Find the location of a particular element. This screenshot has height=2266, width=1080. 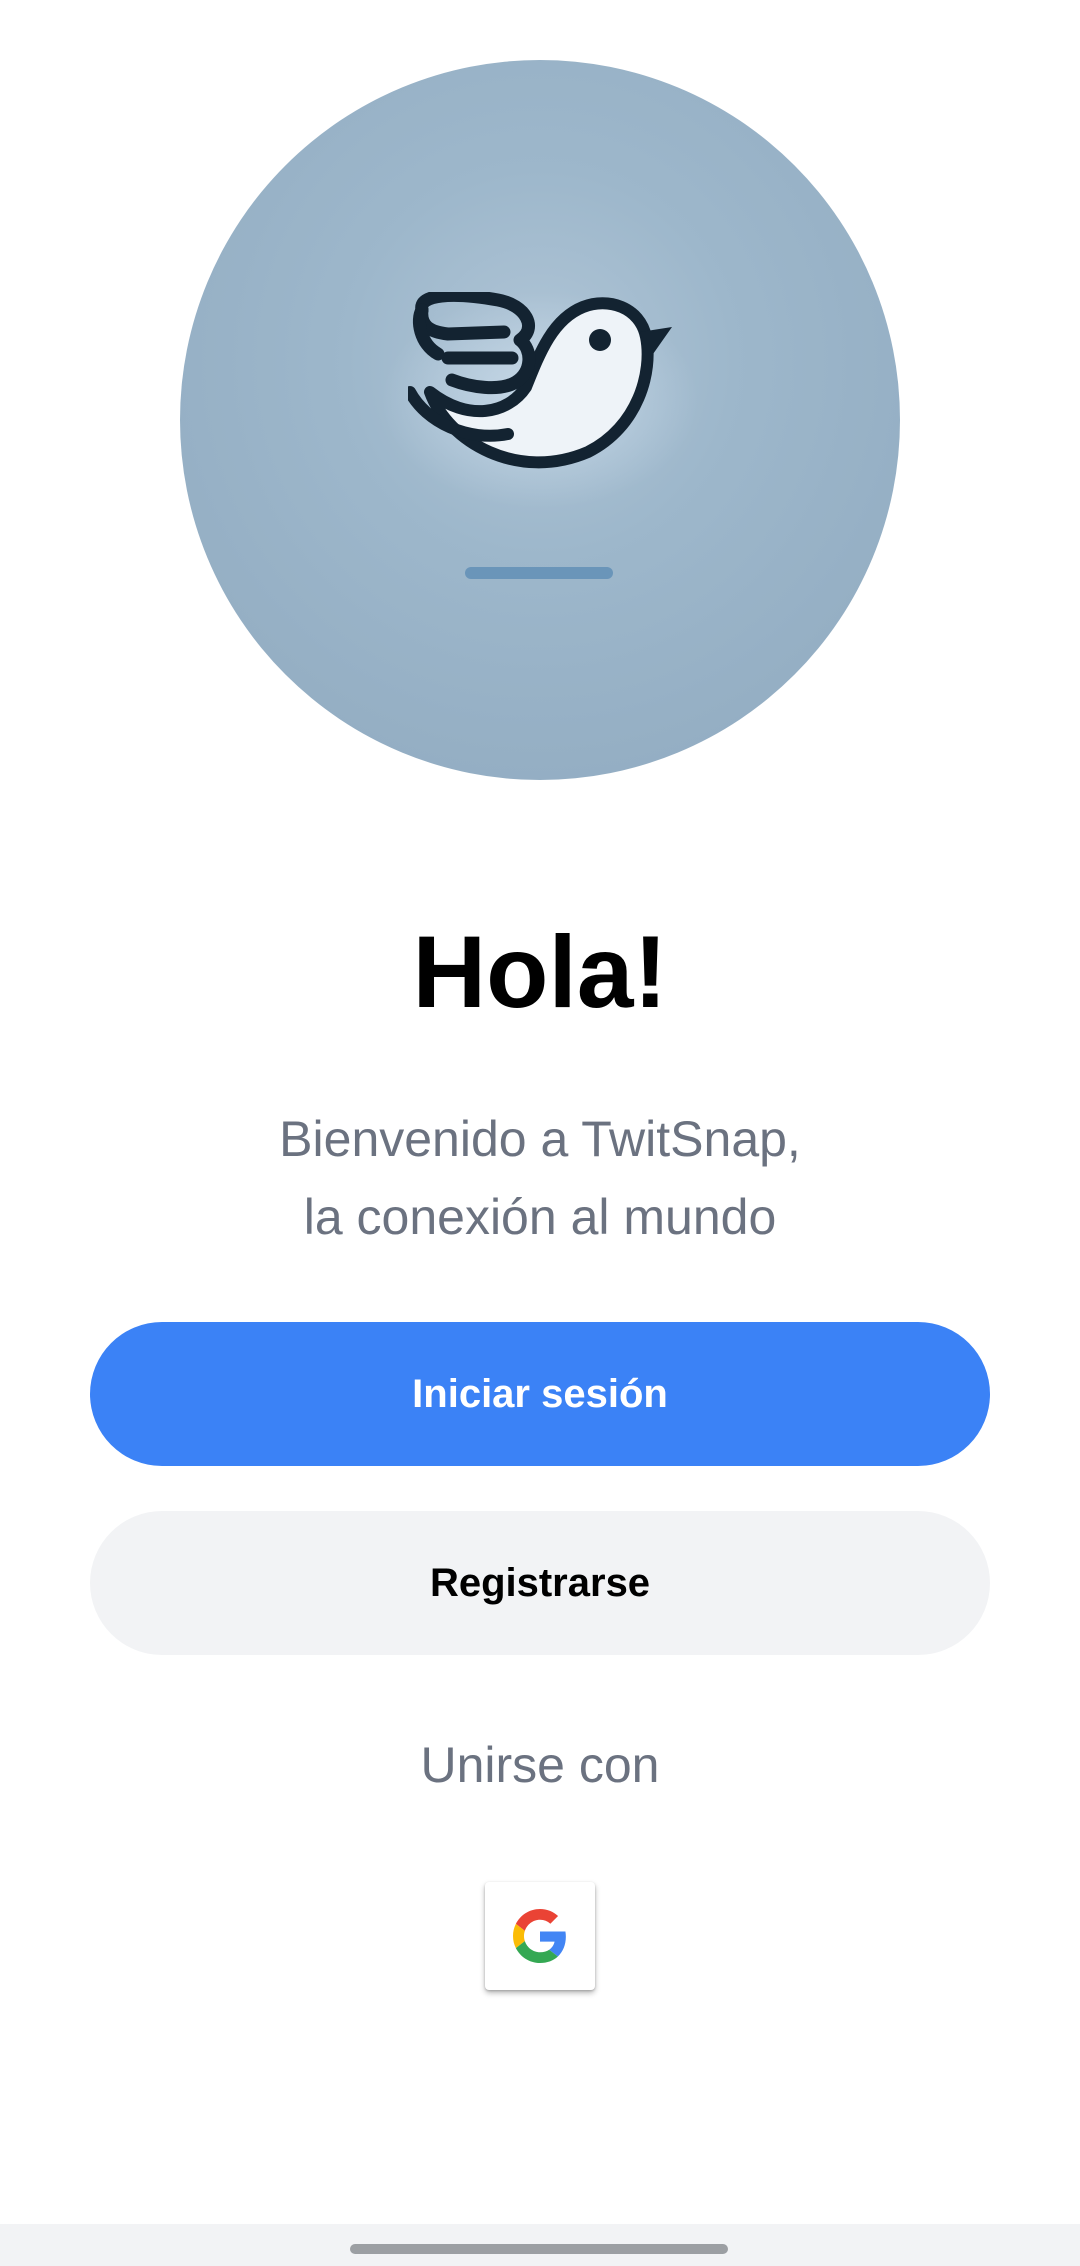

login-button: Iniciar sesión is located at coordinates (540, 1394).